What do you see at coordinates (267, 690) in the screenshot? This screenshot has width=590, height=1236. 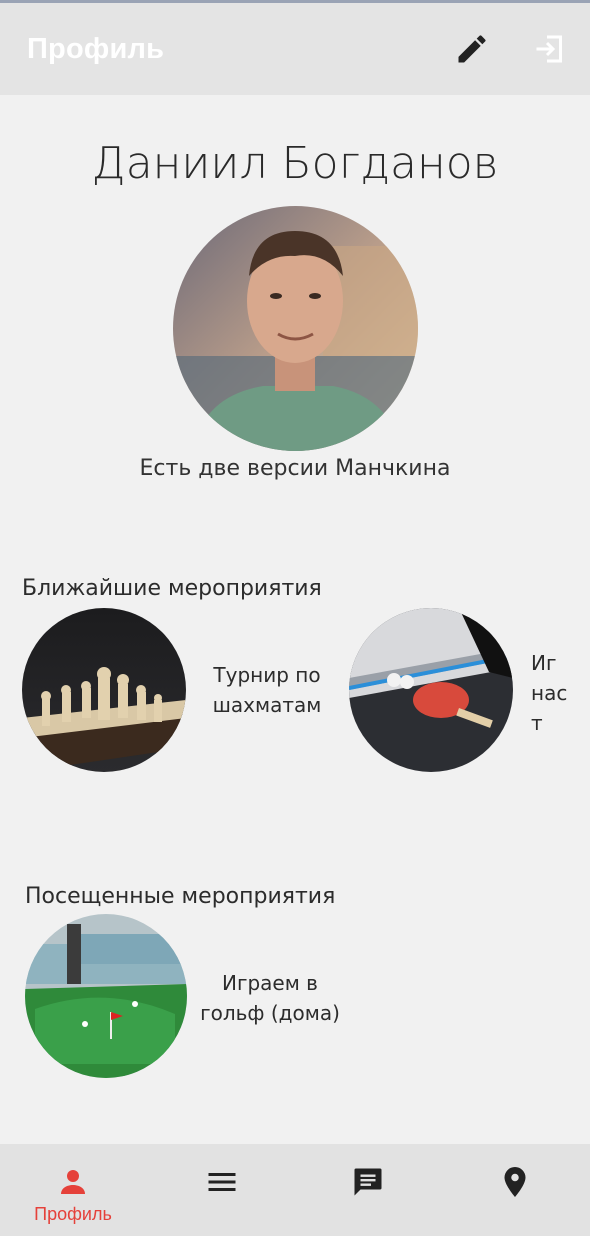 I see `event-label: Турнир по шахматам` at bounding box center [267, 690].